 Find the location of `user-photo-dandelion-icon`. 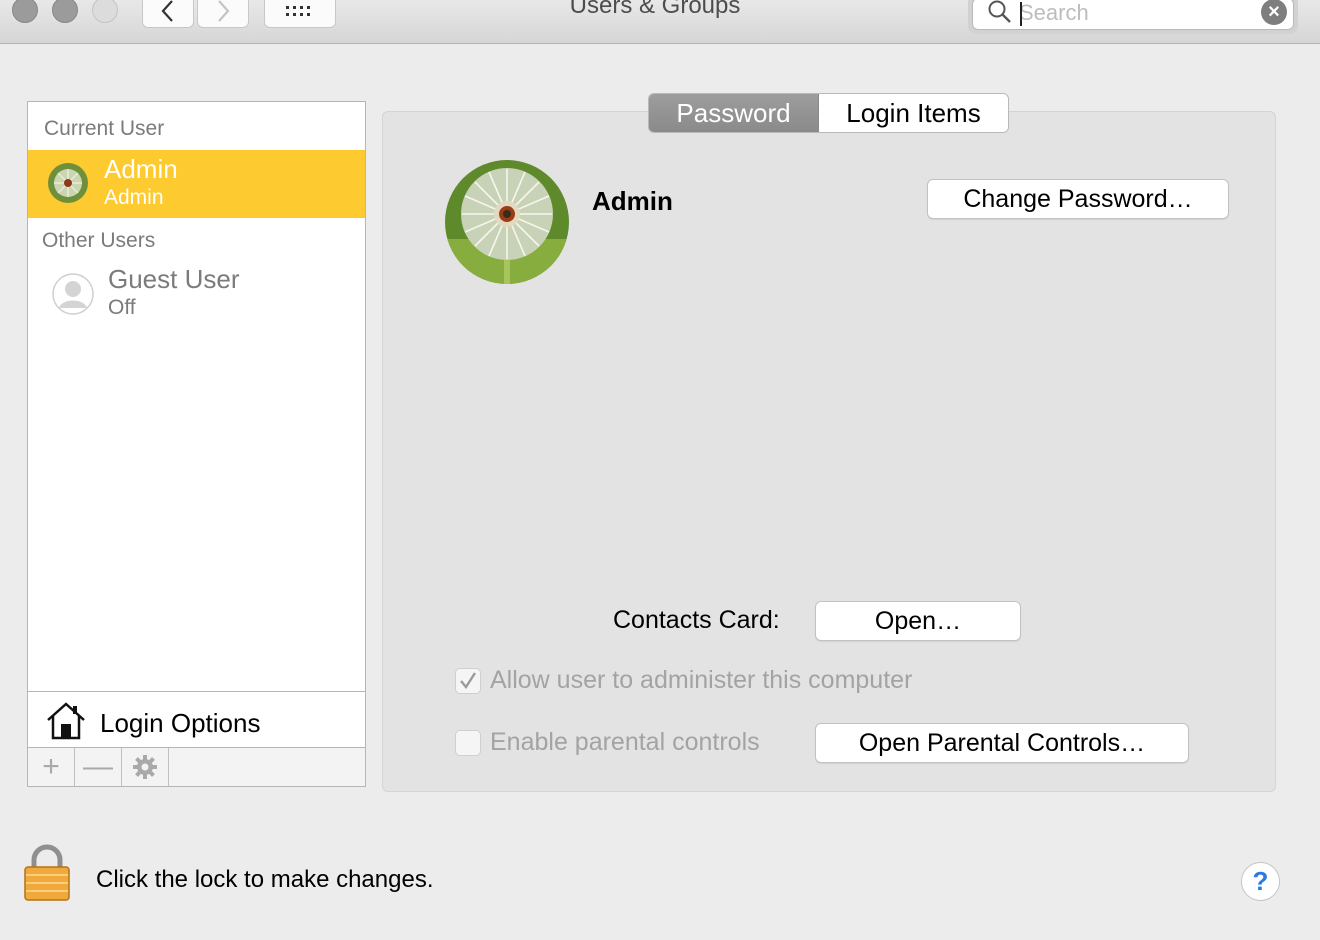

user-photo-dandelion-icon is located at coordinates (507, 222).